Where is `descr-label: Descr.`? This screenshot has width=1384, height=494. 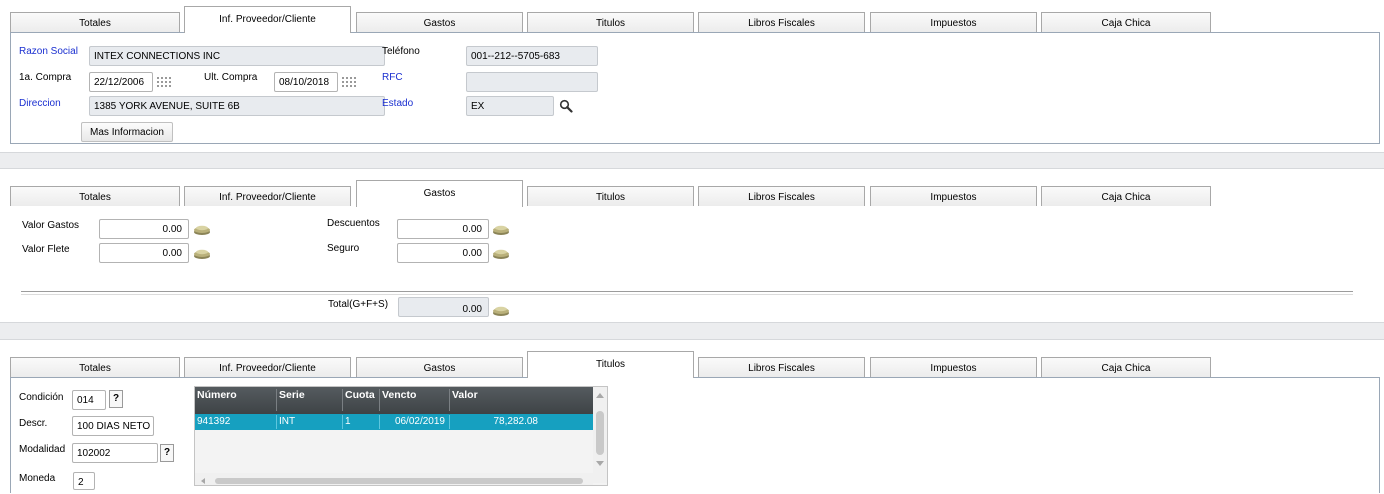
descr-label: Descr. is located at coordinates (33, 423).